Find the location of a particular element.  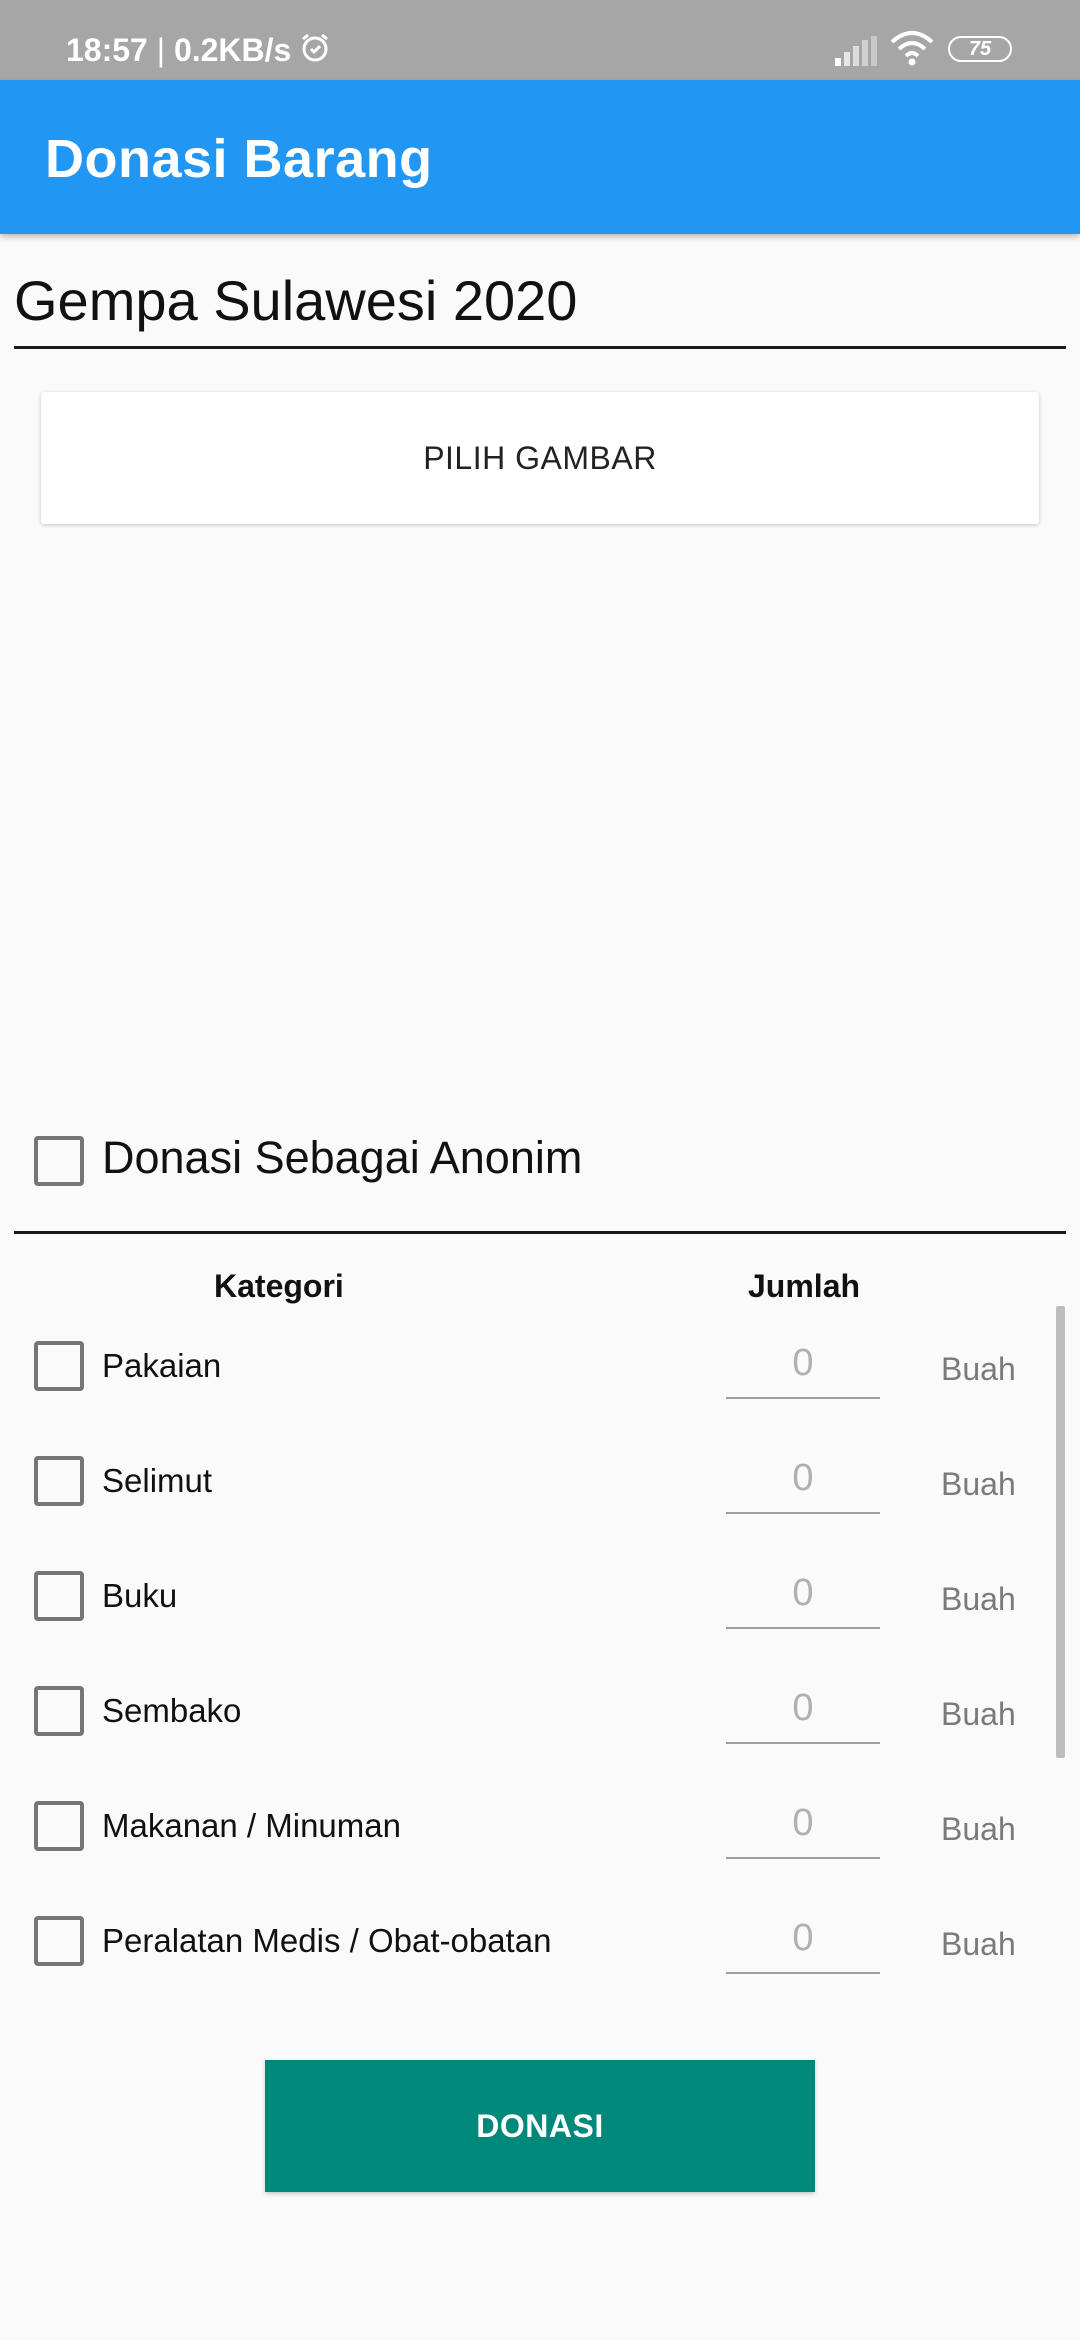

page-title: Donasi Barang is located at coordinates (239, 159).